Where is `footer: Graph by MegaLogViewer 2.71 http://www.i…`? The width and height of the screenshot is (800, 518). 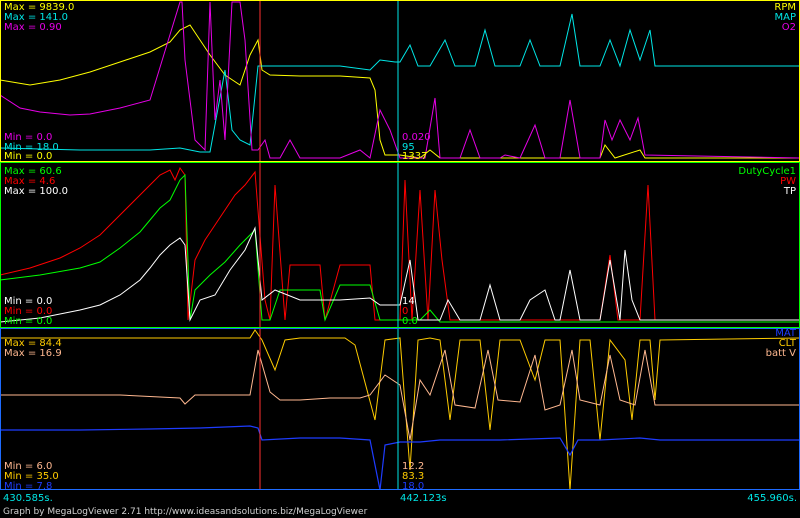 footer: Graph by MegaLogViewer 2.71 http://www.i… is located at coordinates (400, 512).